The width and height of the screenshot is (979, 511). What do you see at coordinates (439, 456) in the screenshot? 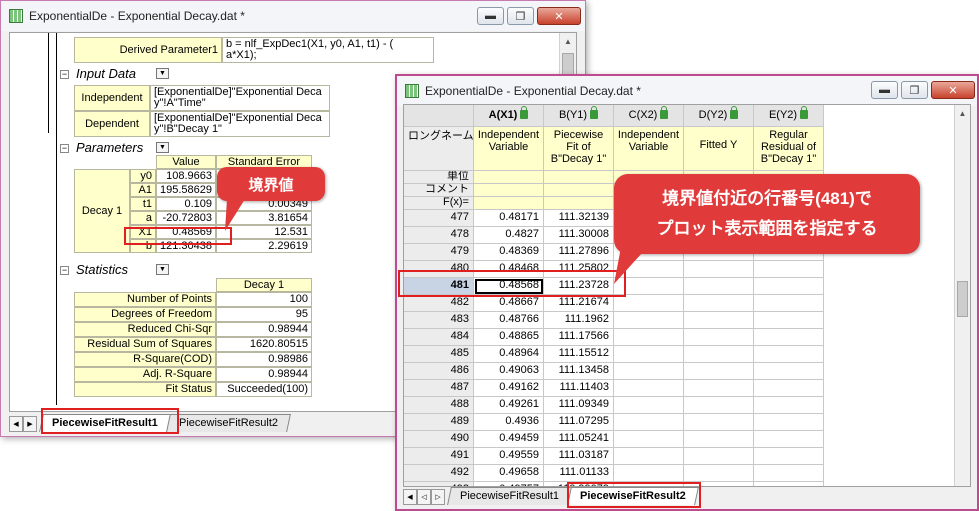
I see `row-number: 491` at bounding box center [439, 456].